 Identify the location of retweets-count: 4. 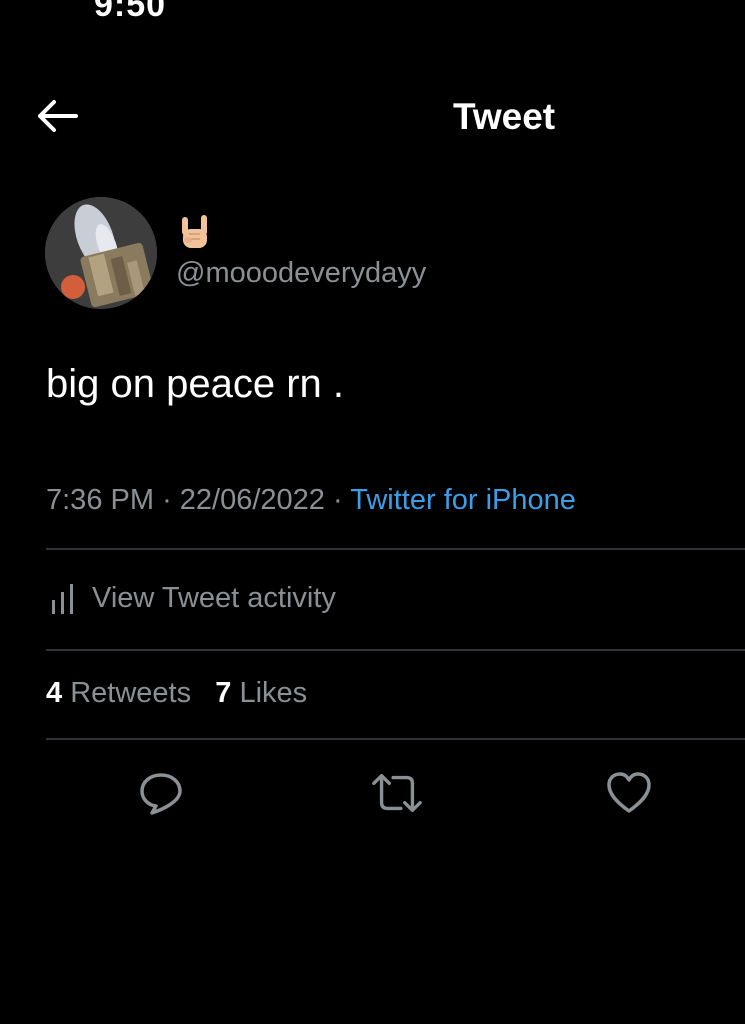
(54, 693).